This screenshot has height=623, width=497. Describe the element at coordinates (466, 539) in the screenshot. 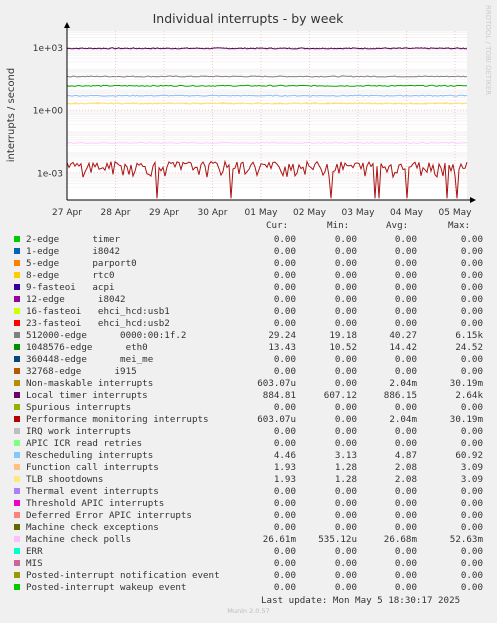

I see `legend-value-max: 52.63m` at that location.